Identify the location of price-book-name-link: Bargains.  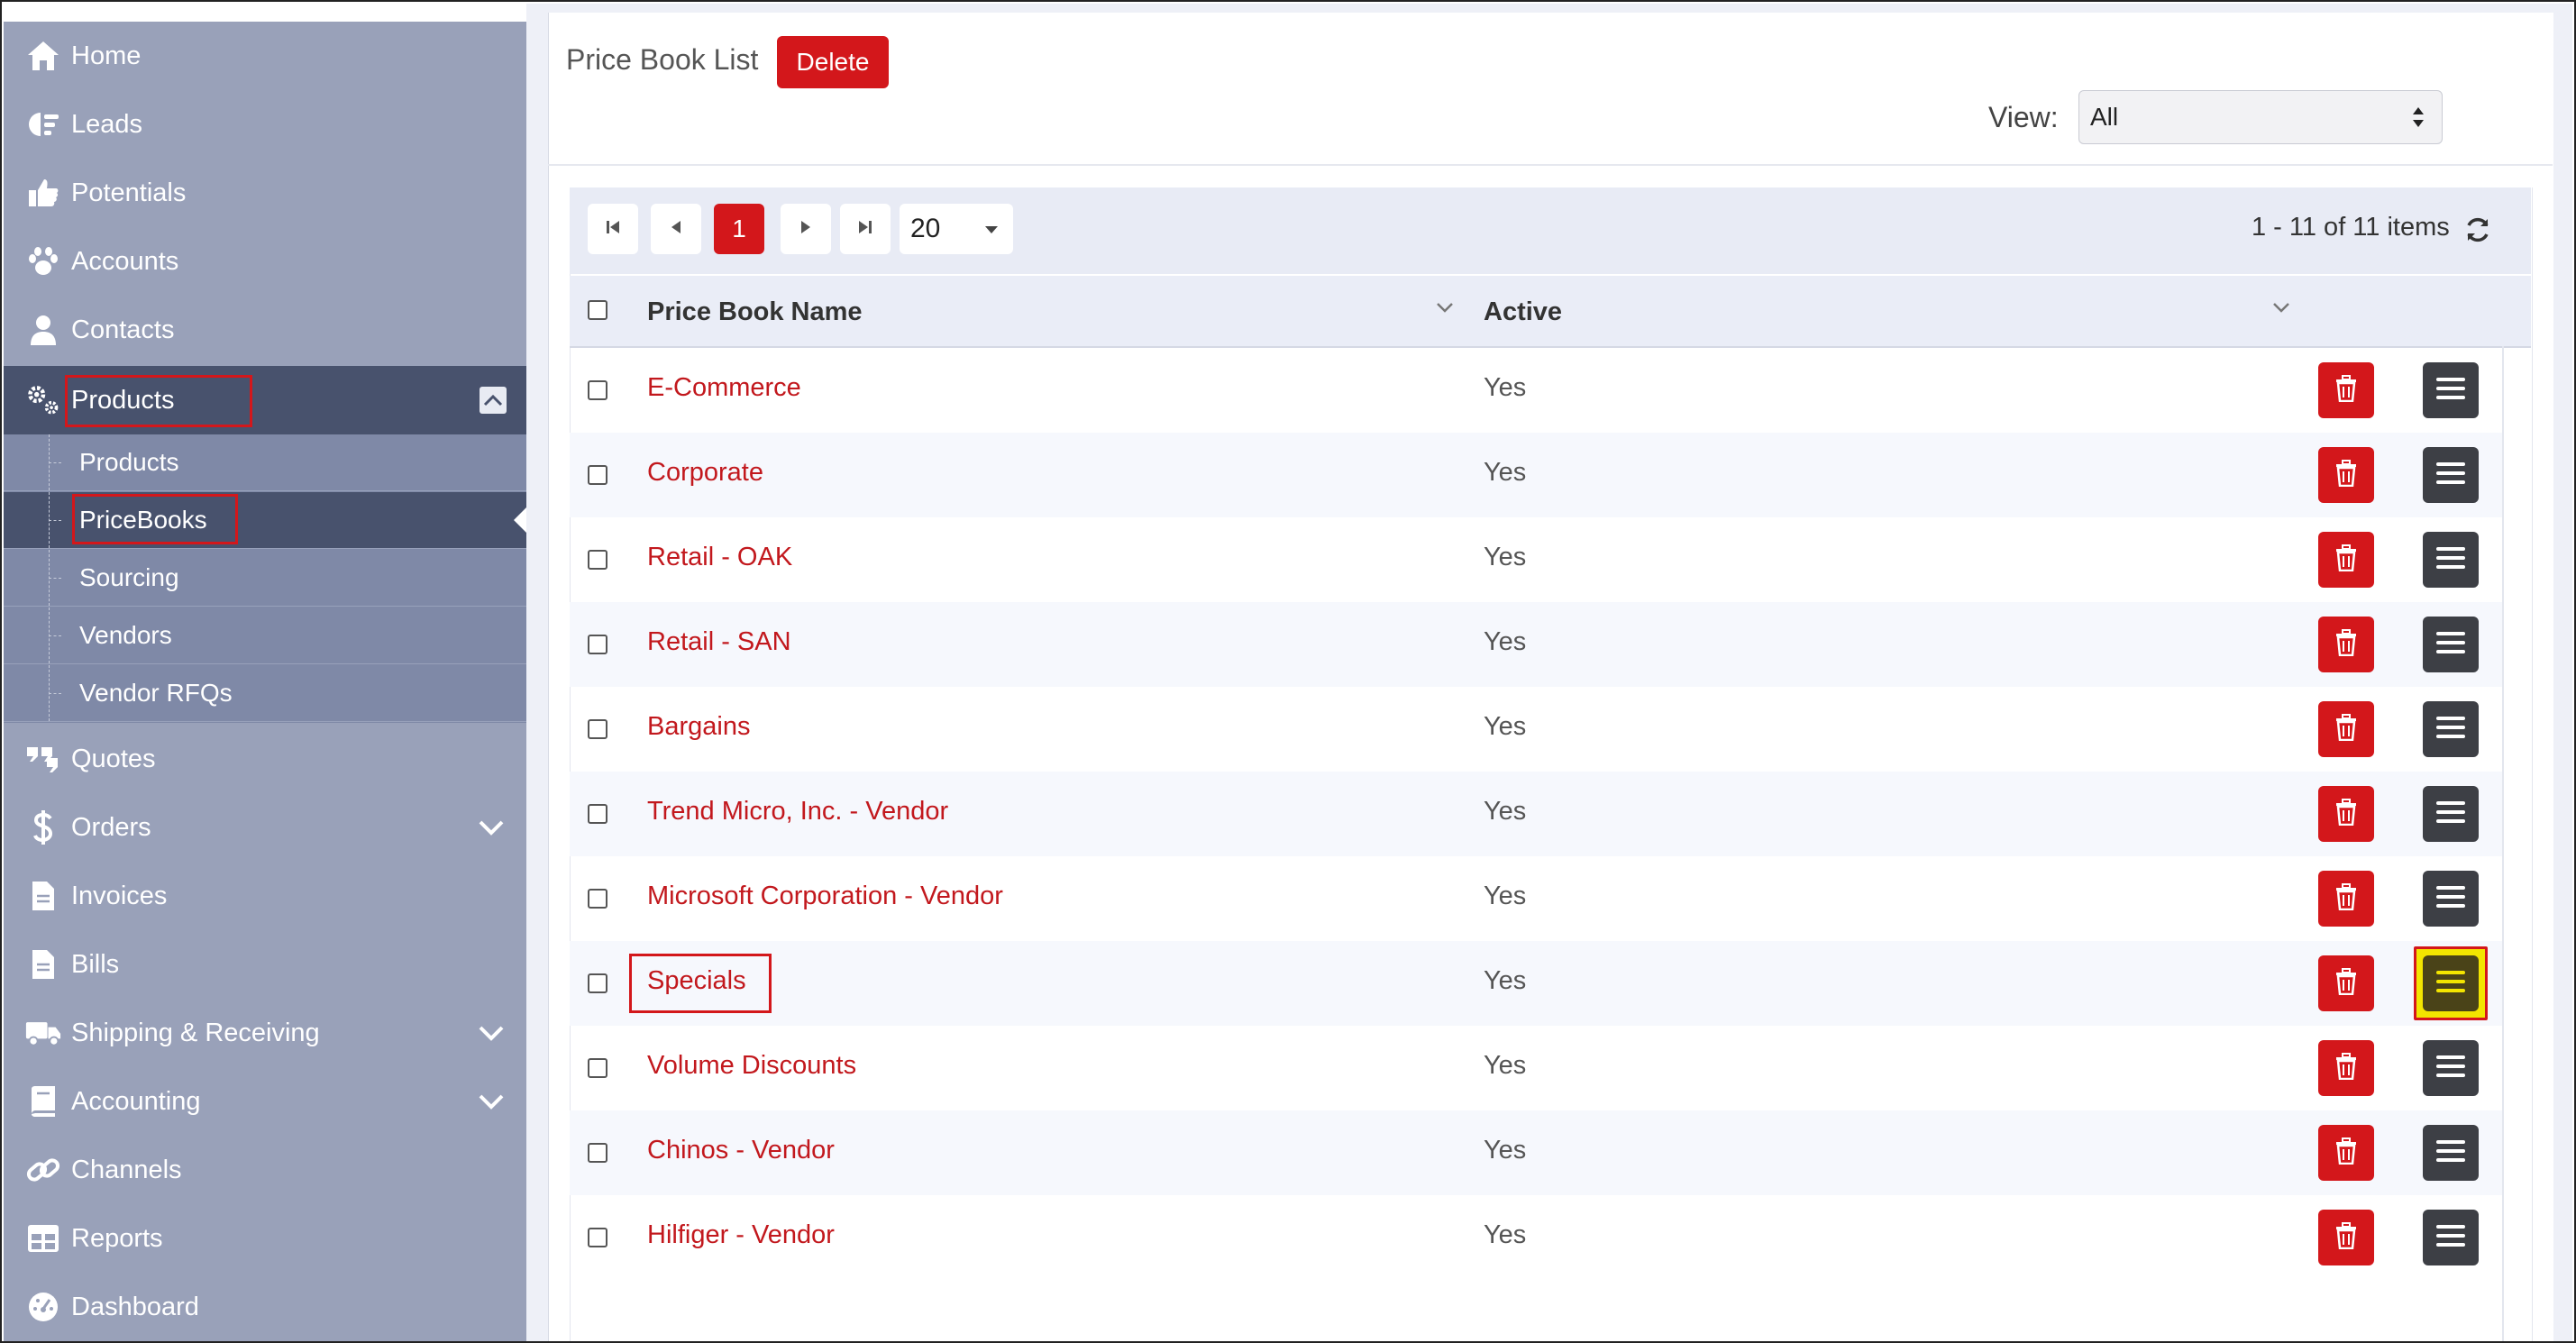
(698, 727).